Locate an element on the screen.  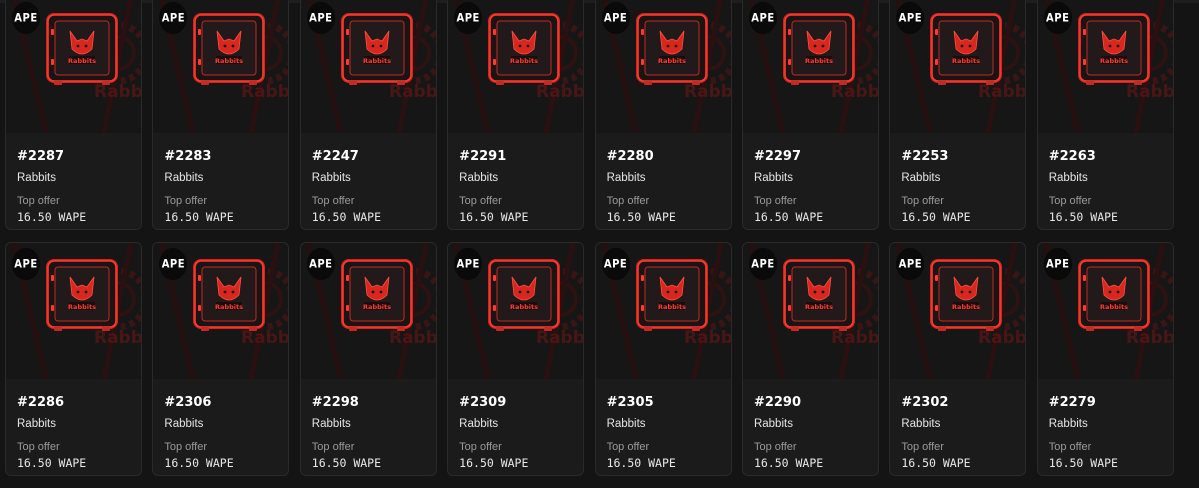
token-id: #2297 is located at coordinates (810, 157).